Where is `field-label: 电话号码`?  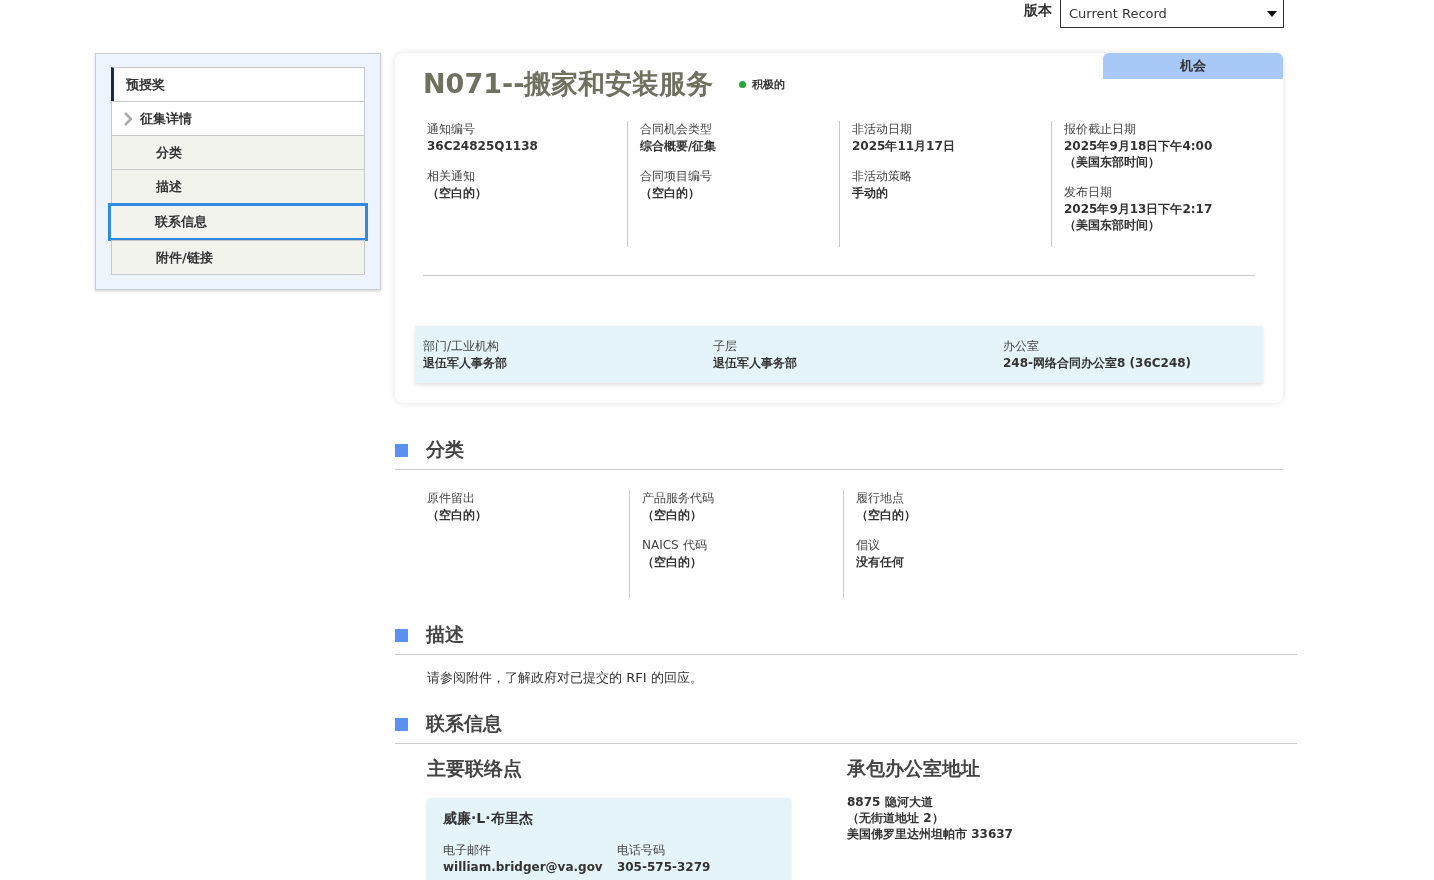
field-label: 电话号码 is located at coordinates (641, 850).